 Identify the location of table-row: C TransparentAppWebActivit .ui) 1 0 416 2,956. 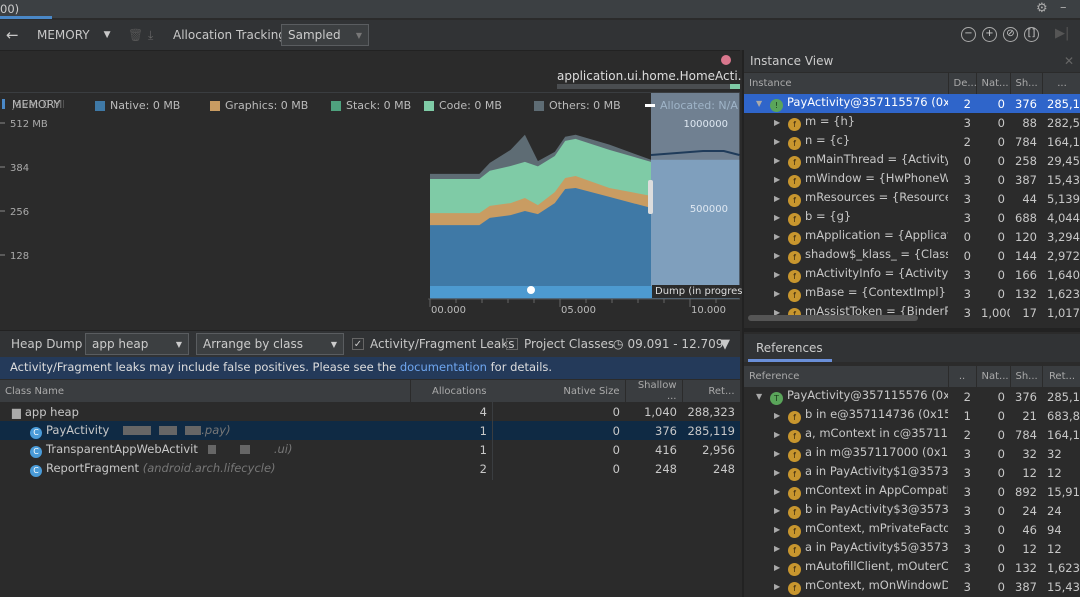
(370, 449).